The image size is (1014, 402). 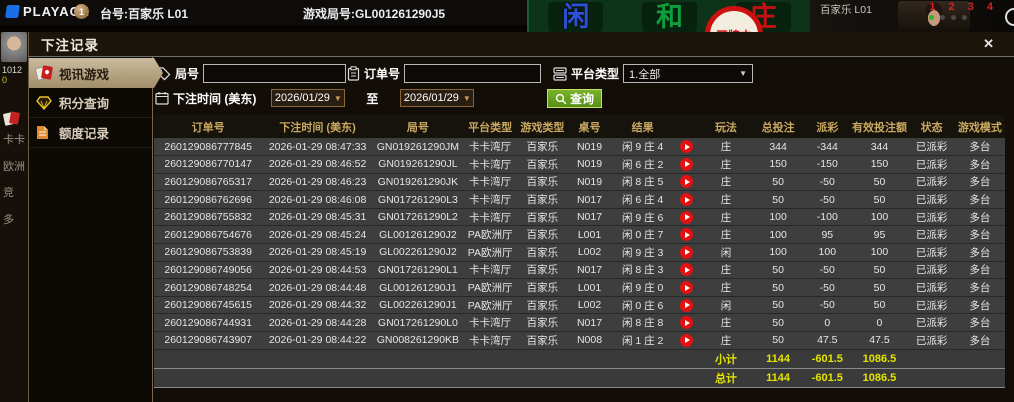 What do you see at coordinates (162, 98) in the screenshot?
I see `calendar-icon` at bounding box center [162, 98].